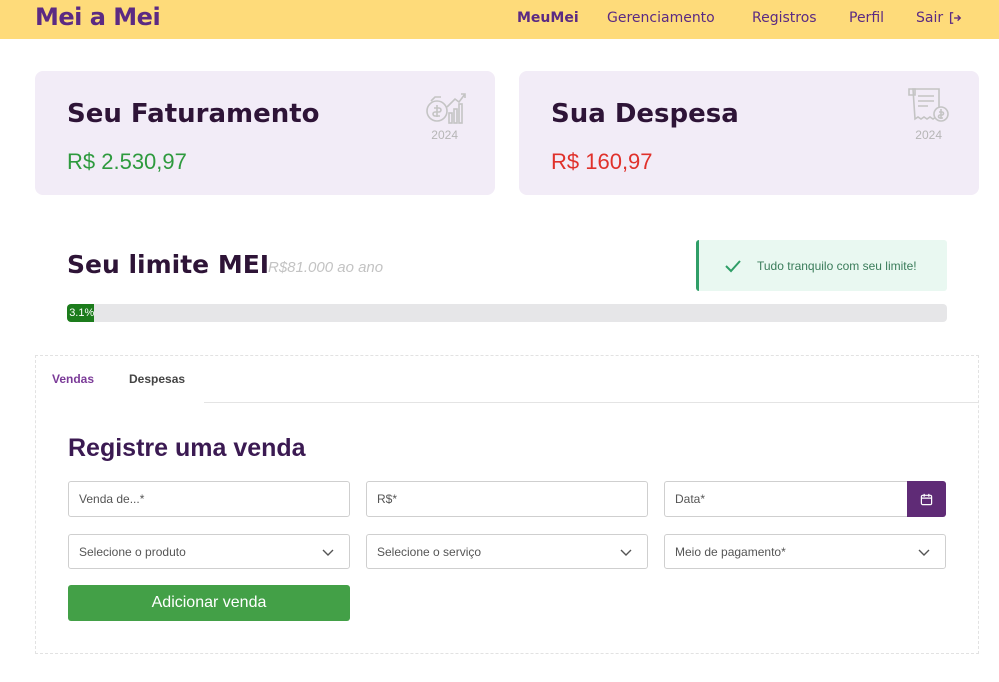  I want to click on faturamento-year: 2024, so click(444, 135).